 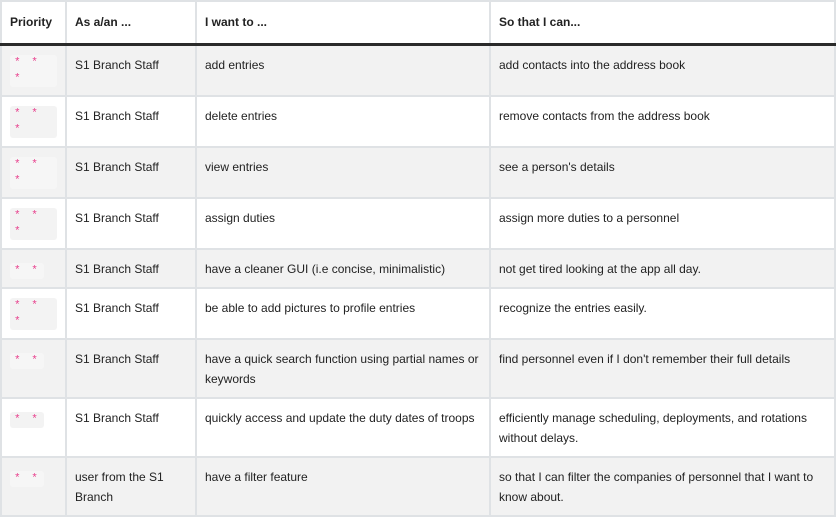 What do you see at coordinates (662, 223) in the screenshot?
I see `benefit-cell: assign more duties to a personnel` at bounding box center [662, 223].